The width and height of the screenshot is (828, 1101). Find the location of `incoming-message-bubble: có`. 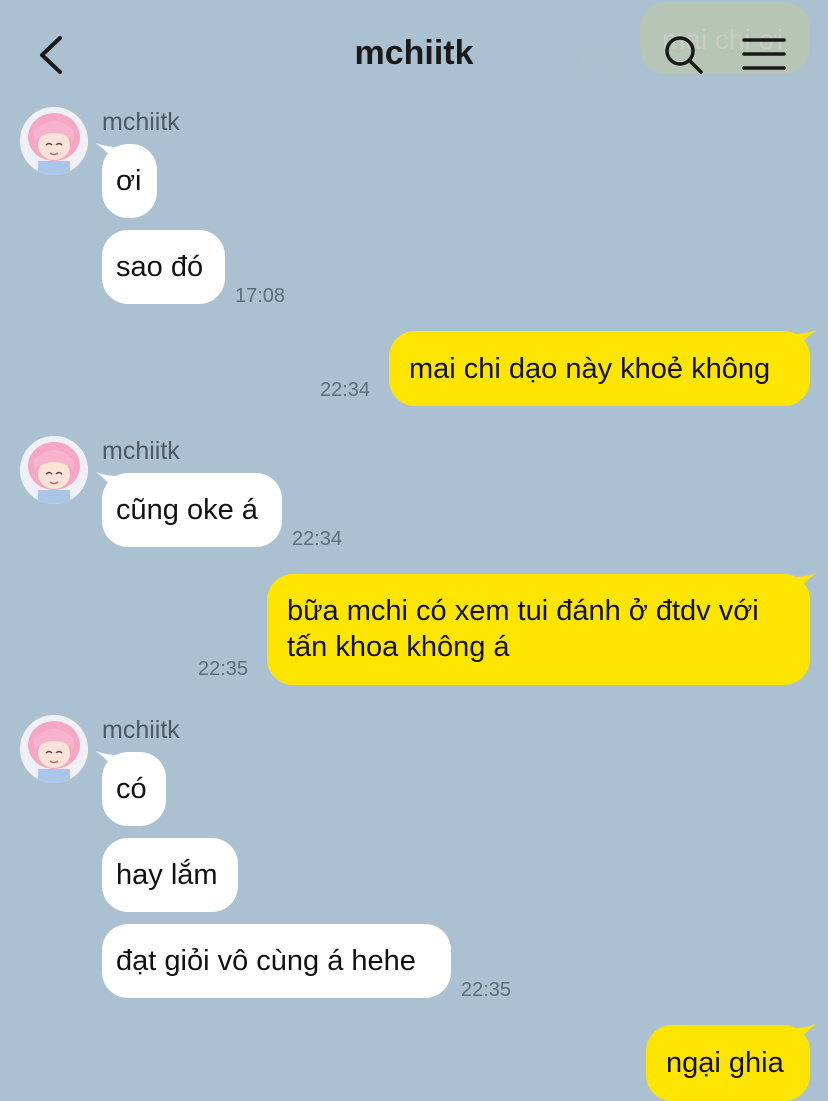

incoming-message-bubble: có is located at coordinates (134, 789).